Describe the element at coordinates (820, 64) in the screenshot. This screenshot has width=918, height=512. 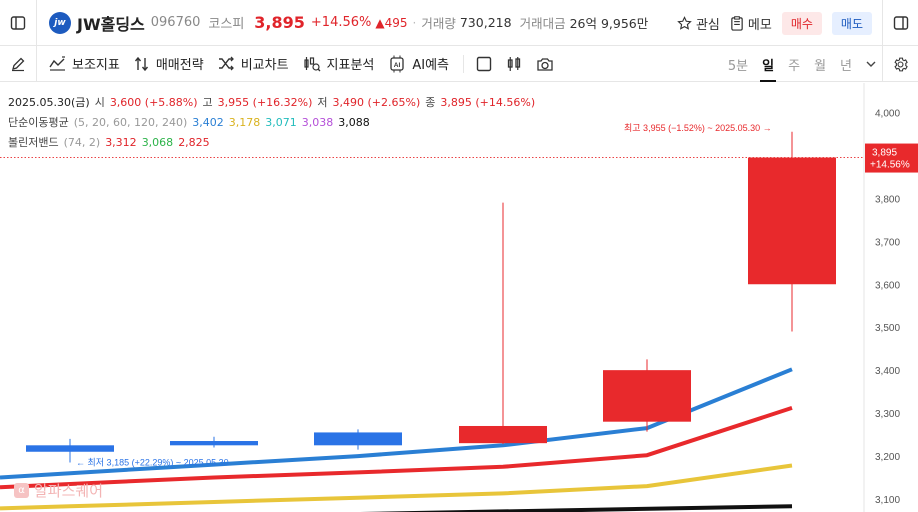
I see `period-month: 월` at that location.